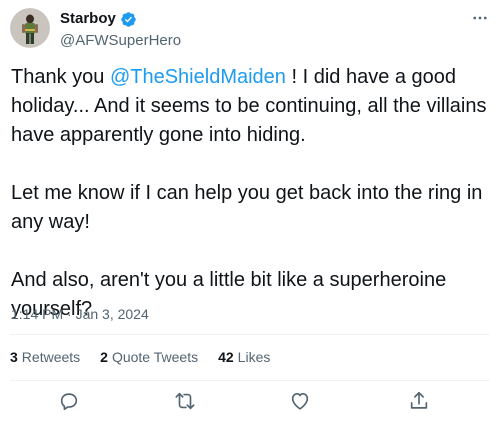 The image size is (500, 430). Describe the element at coordinates (70, 402) in the screenshot. I see `reply-icon` at that location.